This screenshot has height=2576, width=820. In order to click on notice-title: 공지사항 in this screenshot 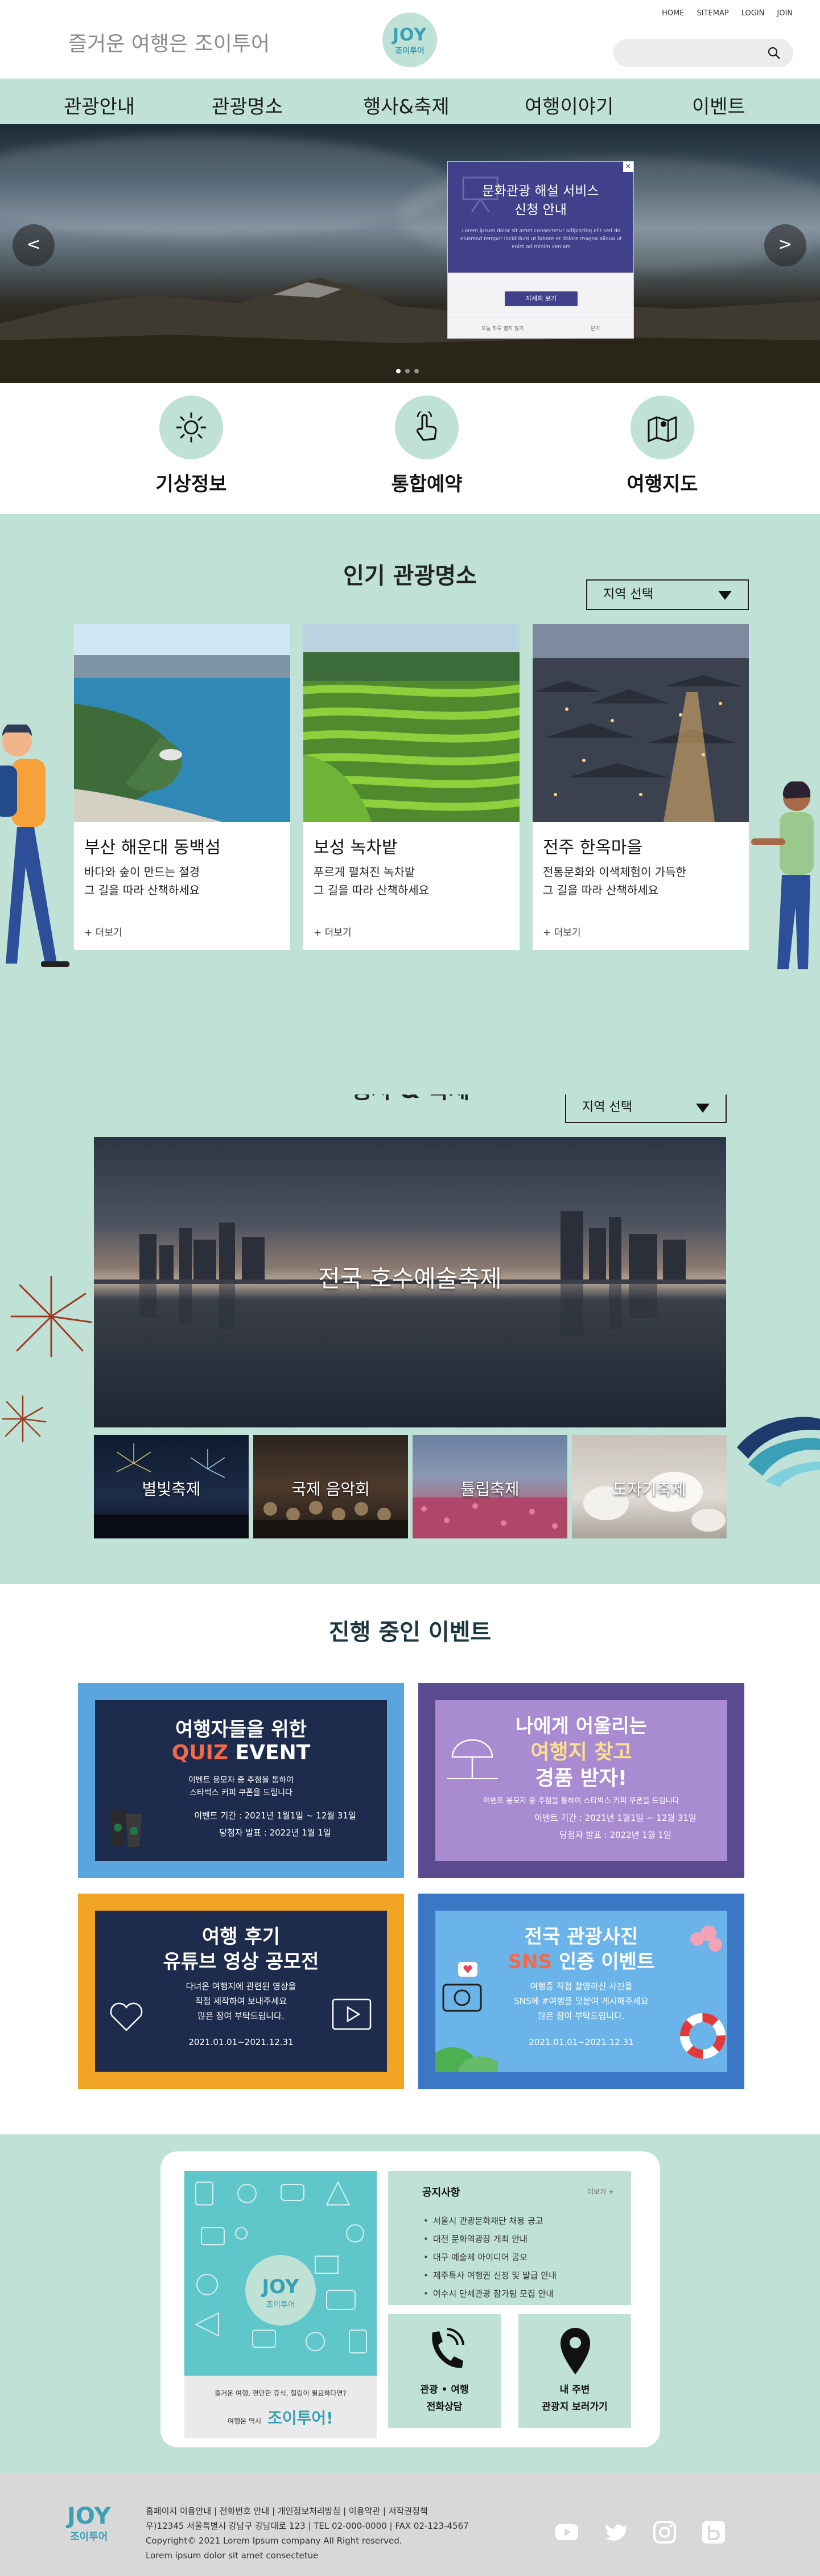, I will do `click(441, 2193)`.